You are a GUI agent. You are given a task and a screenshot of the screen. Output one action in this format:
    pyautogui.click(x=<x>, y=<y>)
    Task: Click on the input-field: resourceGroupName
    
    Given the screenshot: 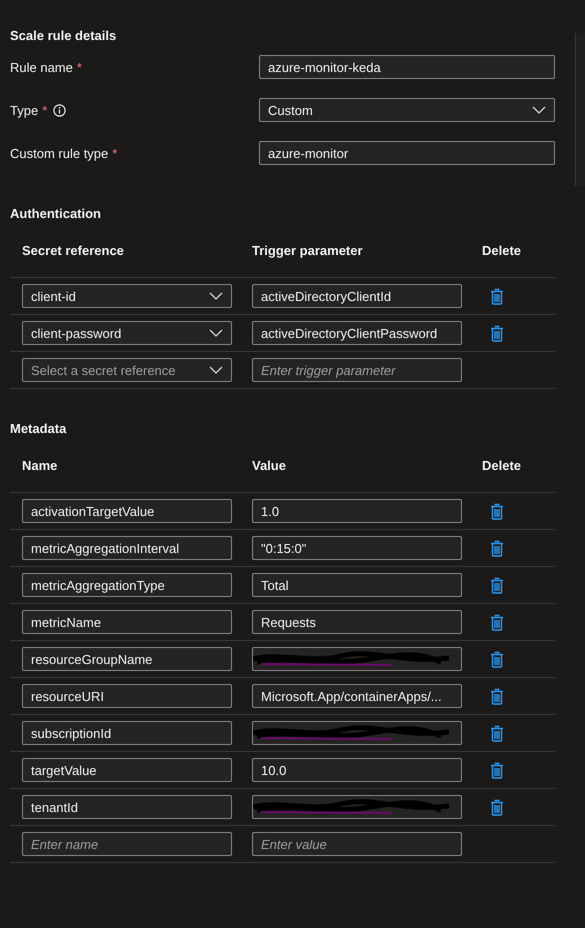 What is the action you would take?
    pyautogui.click(x=127, y=659)
    